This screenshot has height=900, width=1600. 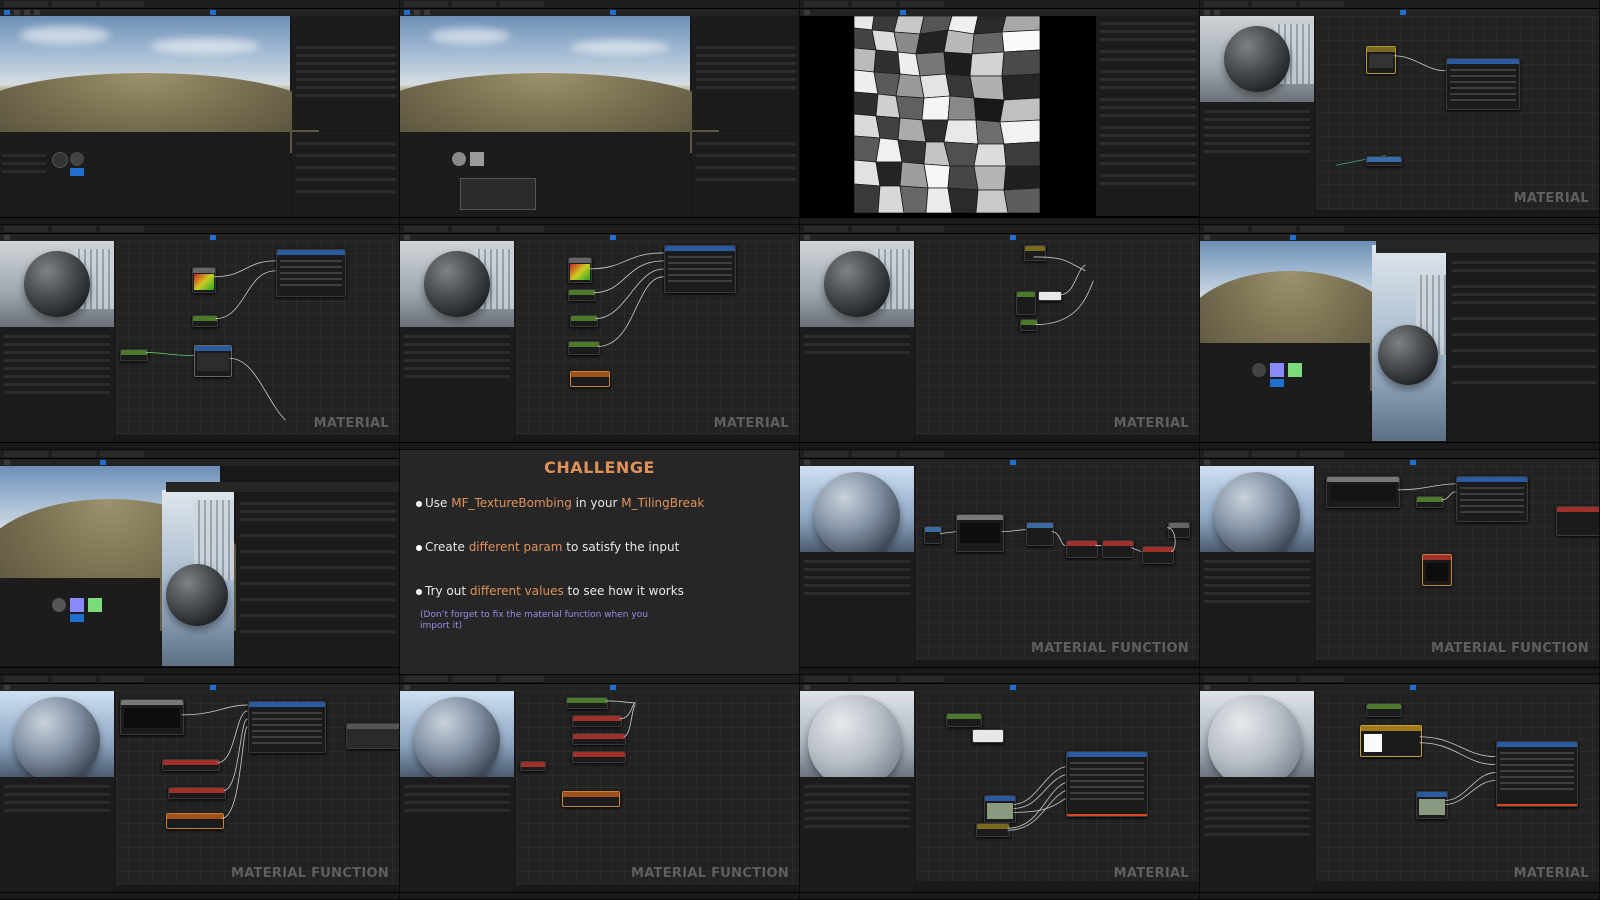 I want to click on tile-material-function-1: MATERIAL FUNCTION, so click(x=1000, y=562).